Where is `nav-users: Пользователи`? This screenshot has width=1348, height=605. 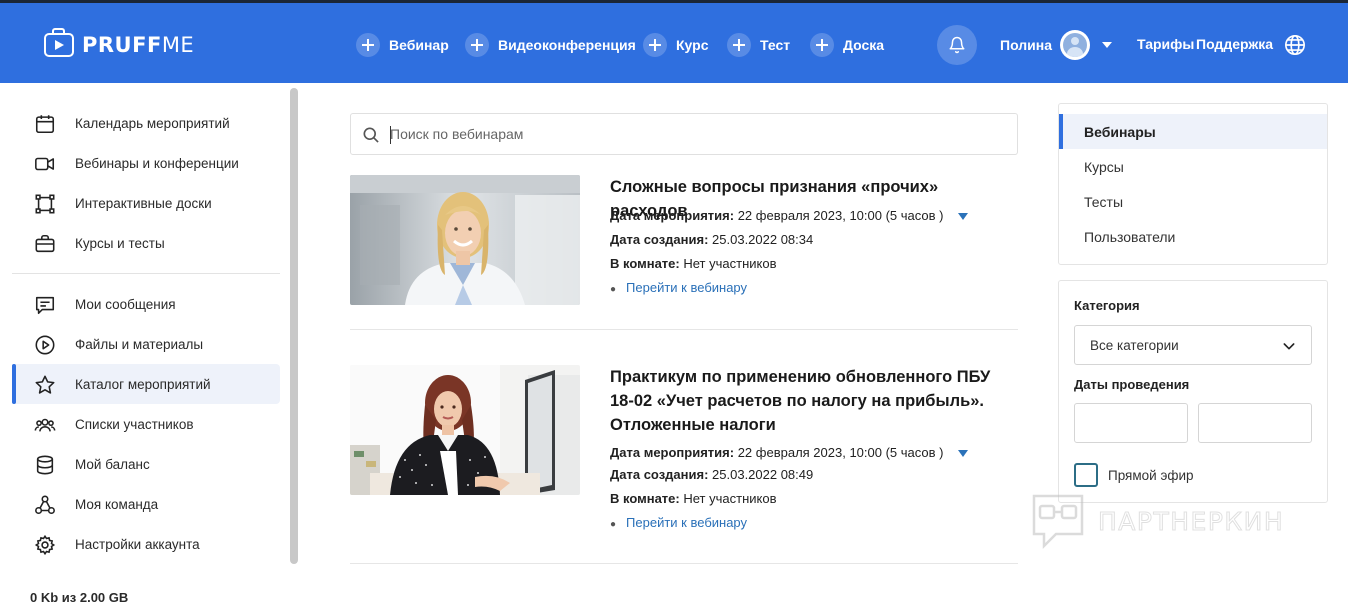 nav-users: Пользователи is located at coordinates (1193, 236).